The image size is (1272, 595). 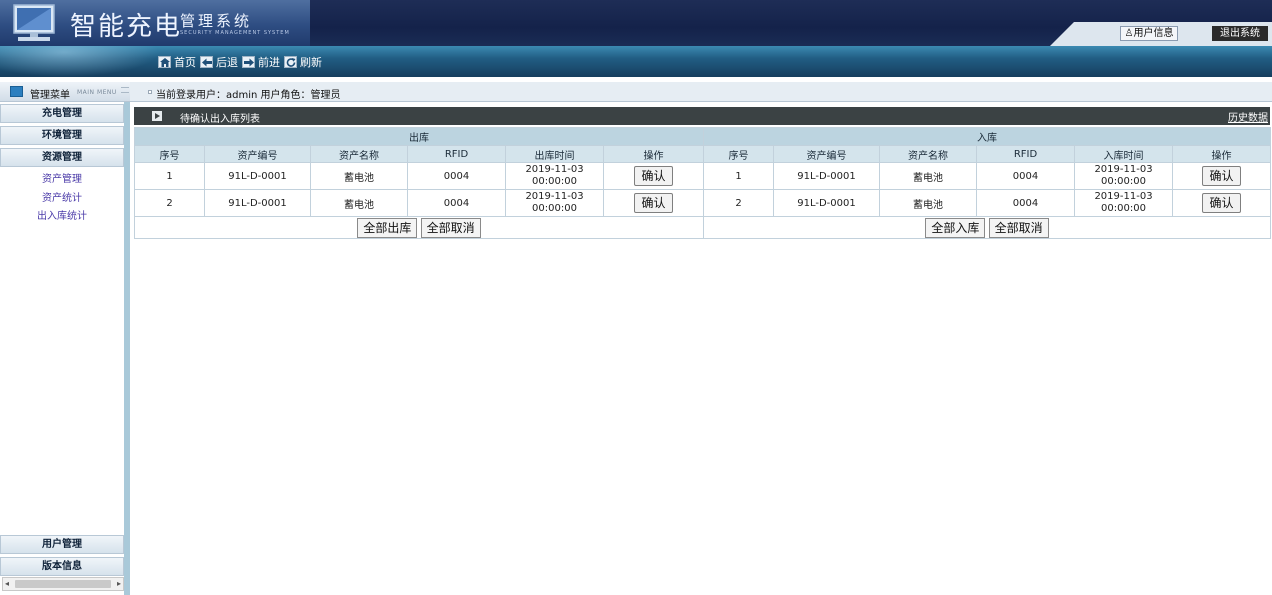 I want to click on nav-back: 后退, so click(x=219, y=62).